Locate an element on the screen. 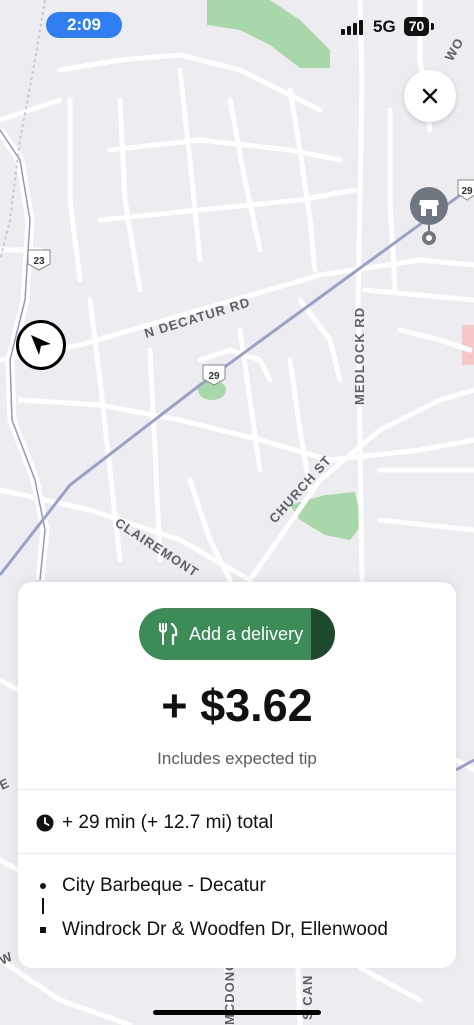  dropoff-address: Windrock Dr & Woodfen Dr, Ellenwood is located at coordinates (225, 929).